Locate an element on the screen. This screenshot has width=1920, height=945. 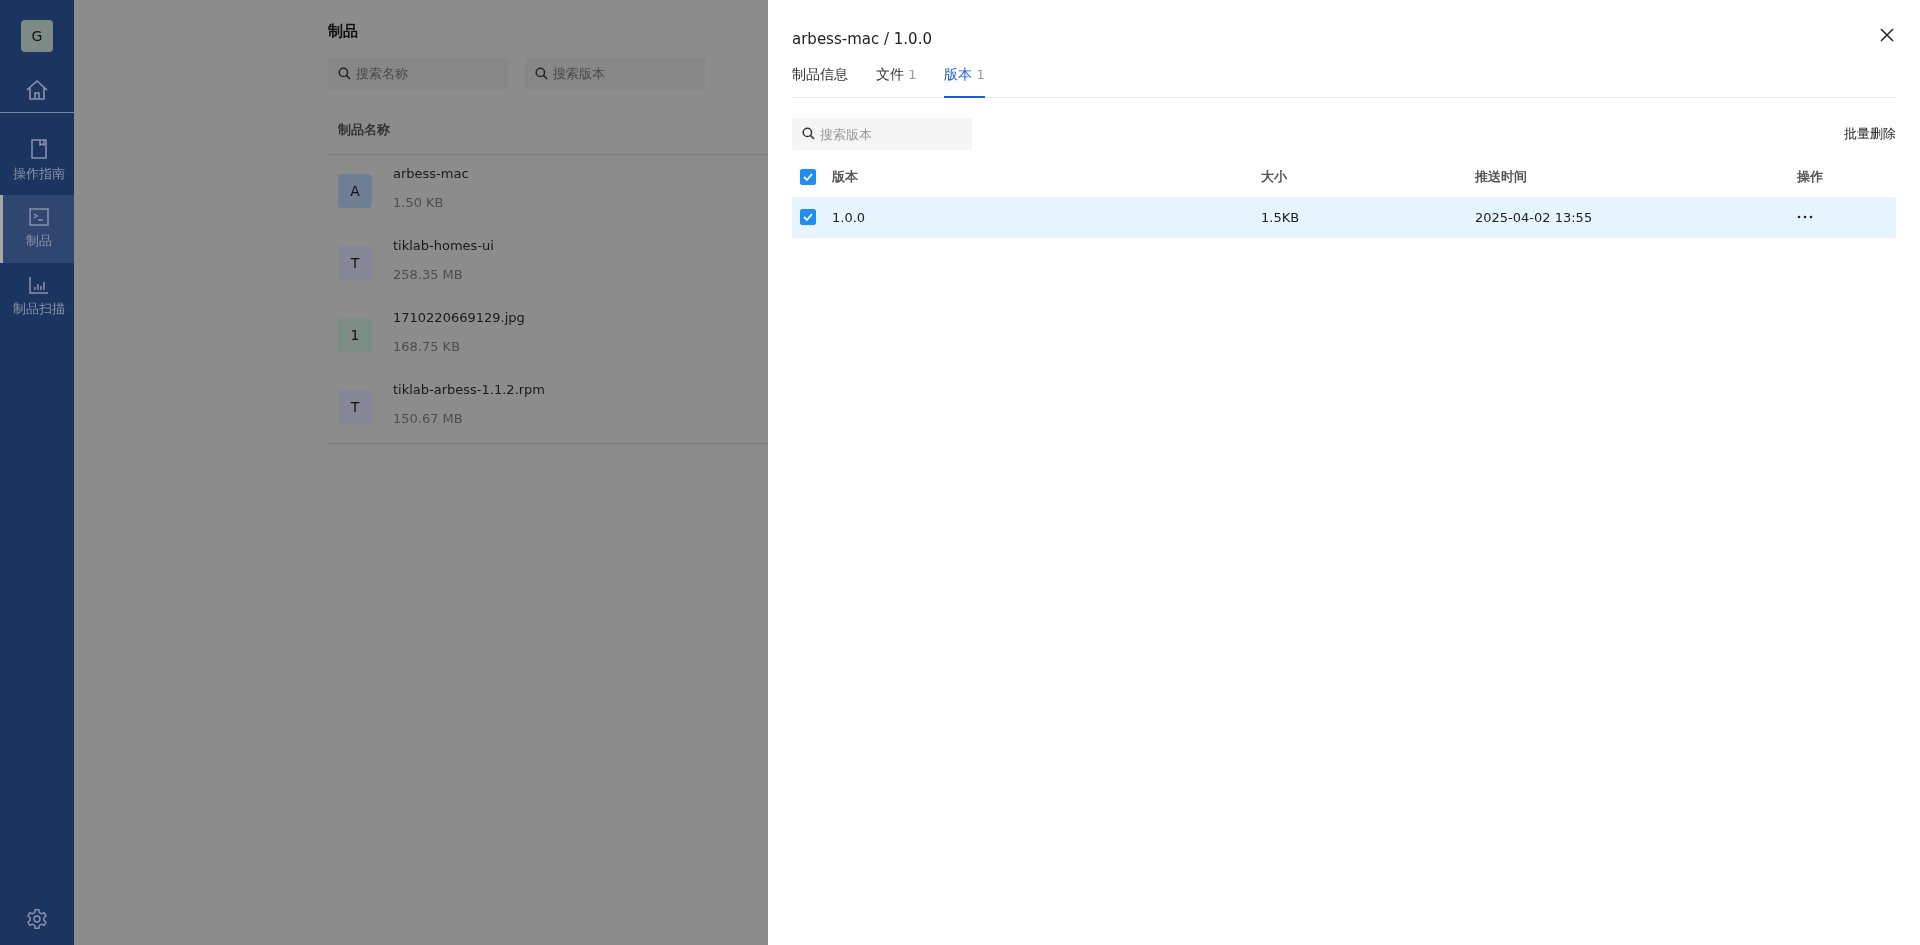
terminal-icon is located at coordinates (38, 217).